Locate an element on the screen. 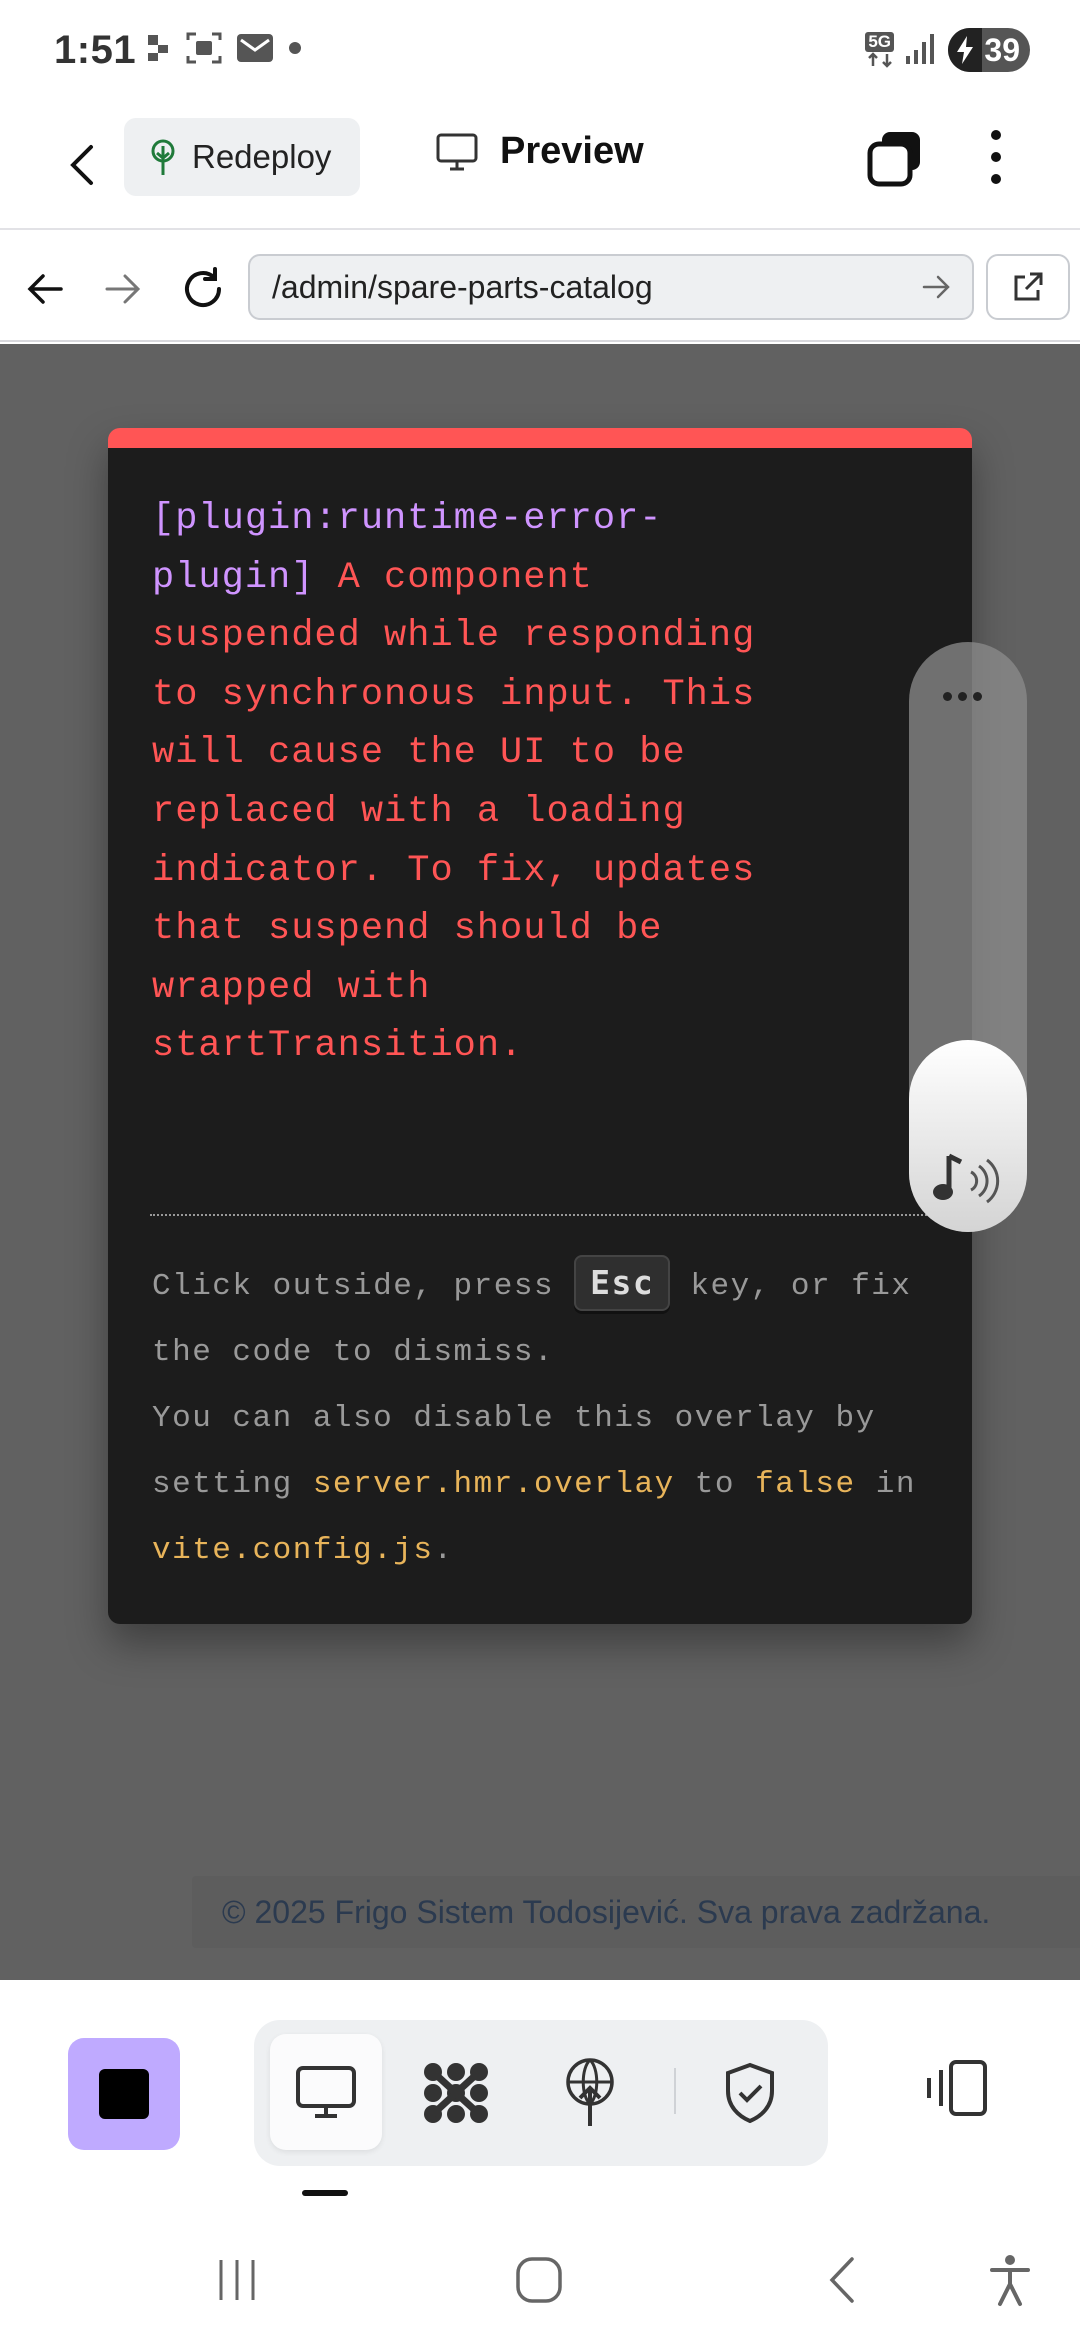  arrow-left-icon is located at coordinates (45, 289).